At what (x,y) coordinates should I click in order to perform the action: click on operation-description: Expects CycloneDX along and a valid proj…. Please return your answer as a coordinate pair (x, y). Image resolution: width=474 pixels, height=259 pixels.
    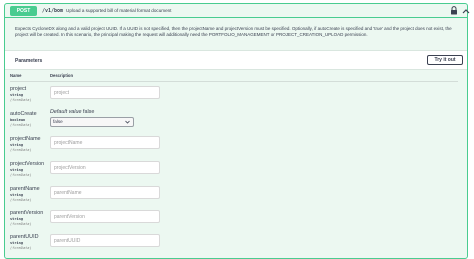
    Looking at the image, I should click on (233, 31).